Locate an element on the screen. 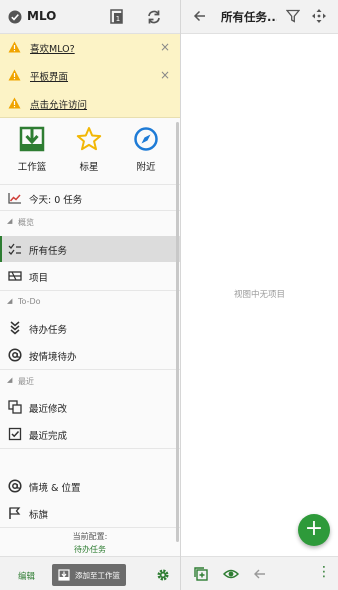 This screenshot has height=590, width=338. notice-item: 喜欢MLO? × is located at coordinates (90, 48).